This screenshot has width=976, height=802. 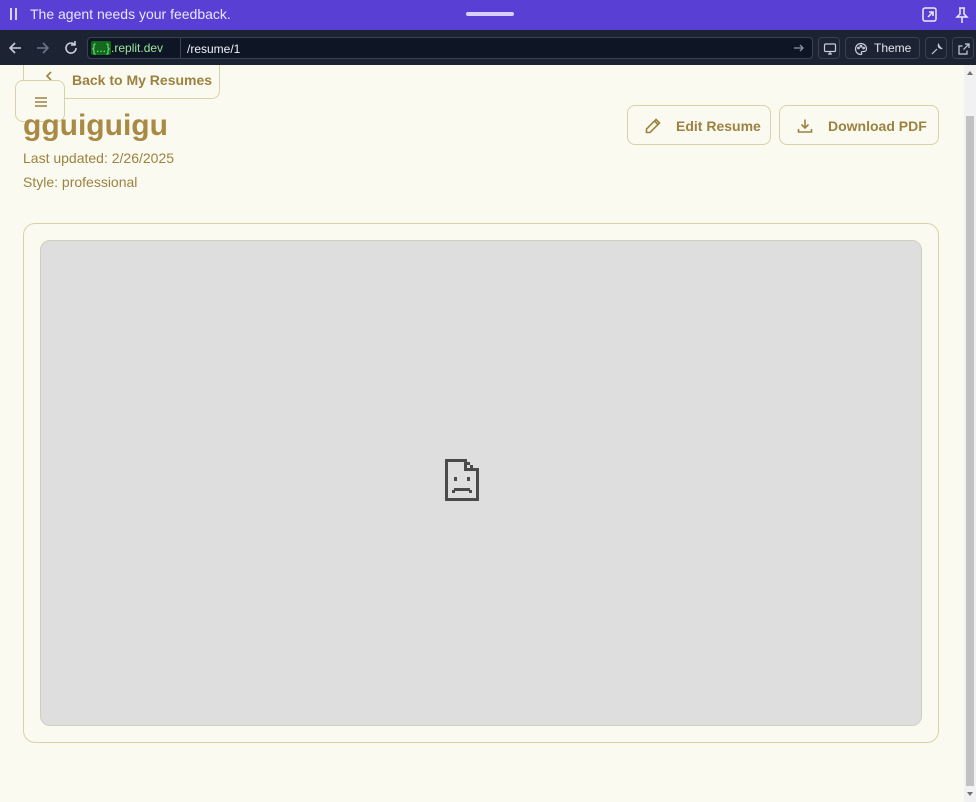 What do you see at coordinates (861, 49) in the screenshot?
I see `palette-icon` at bounding box center [861, 49].